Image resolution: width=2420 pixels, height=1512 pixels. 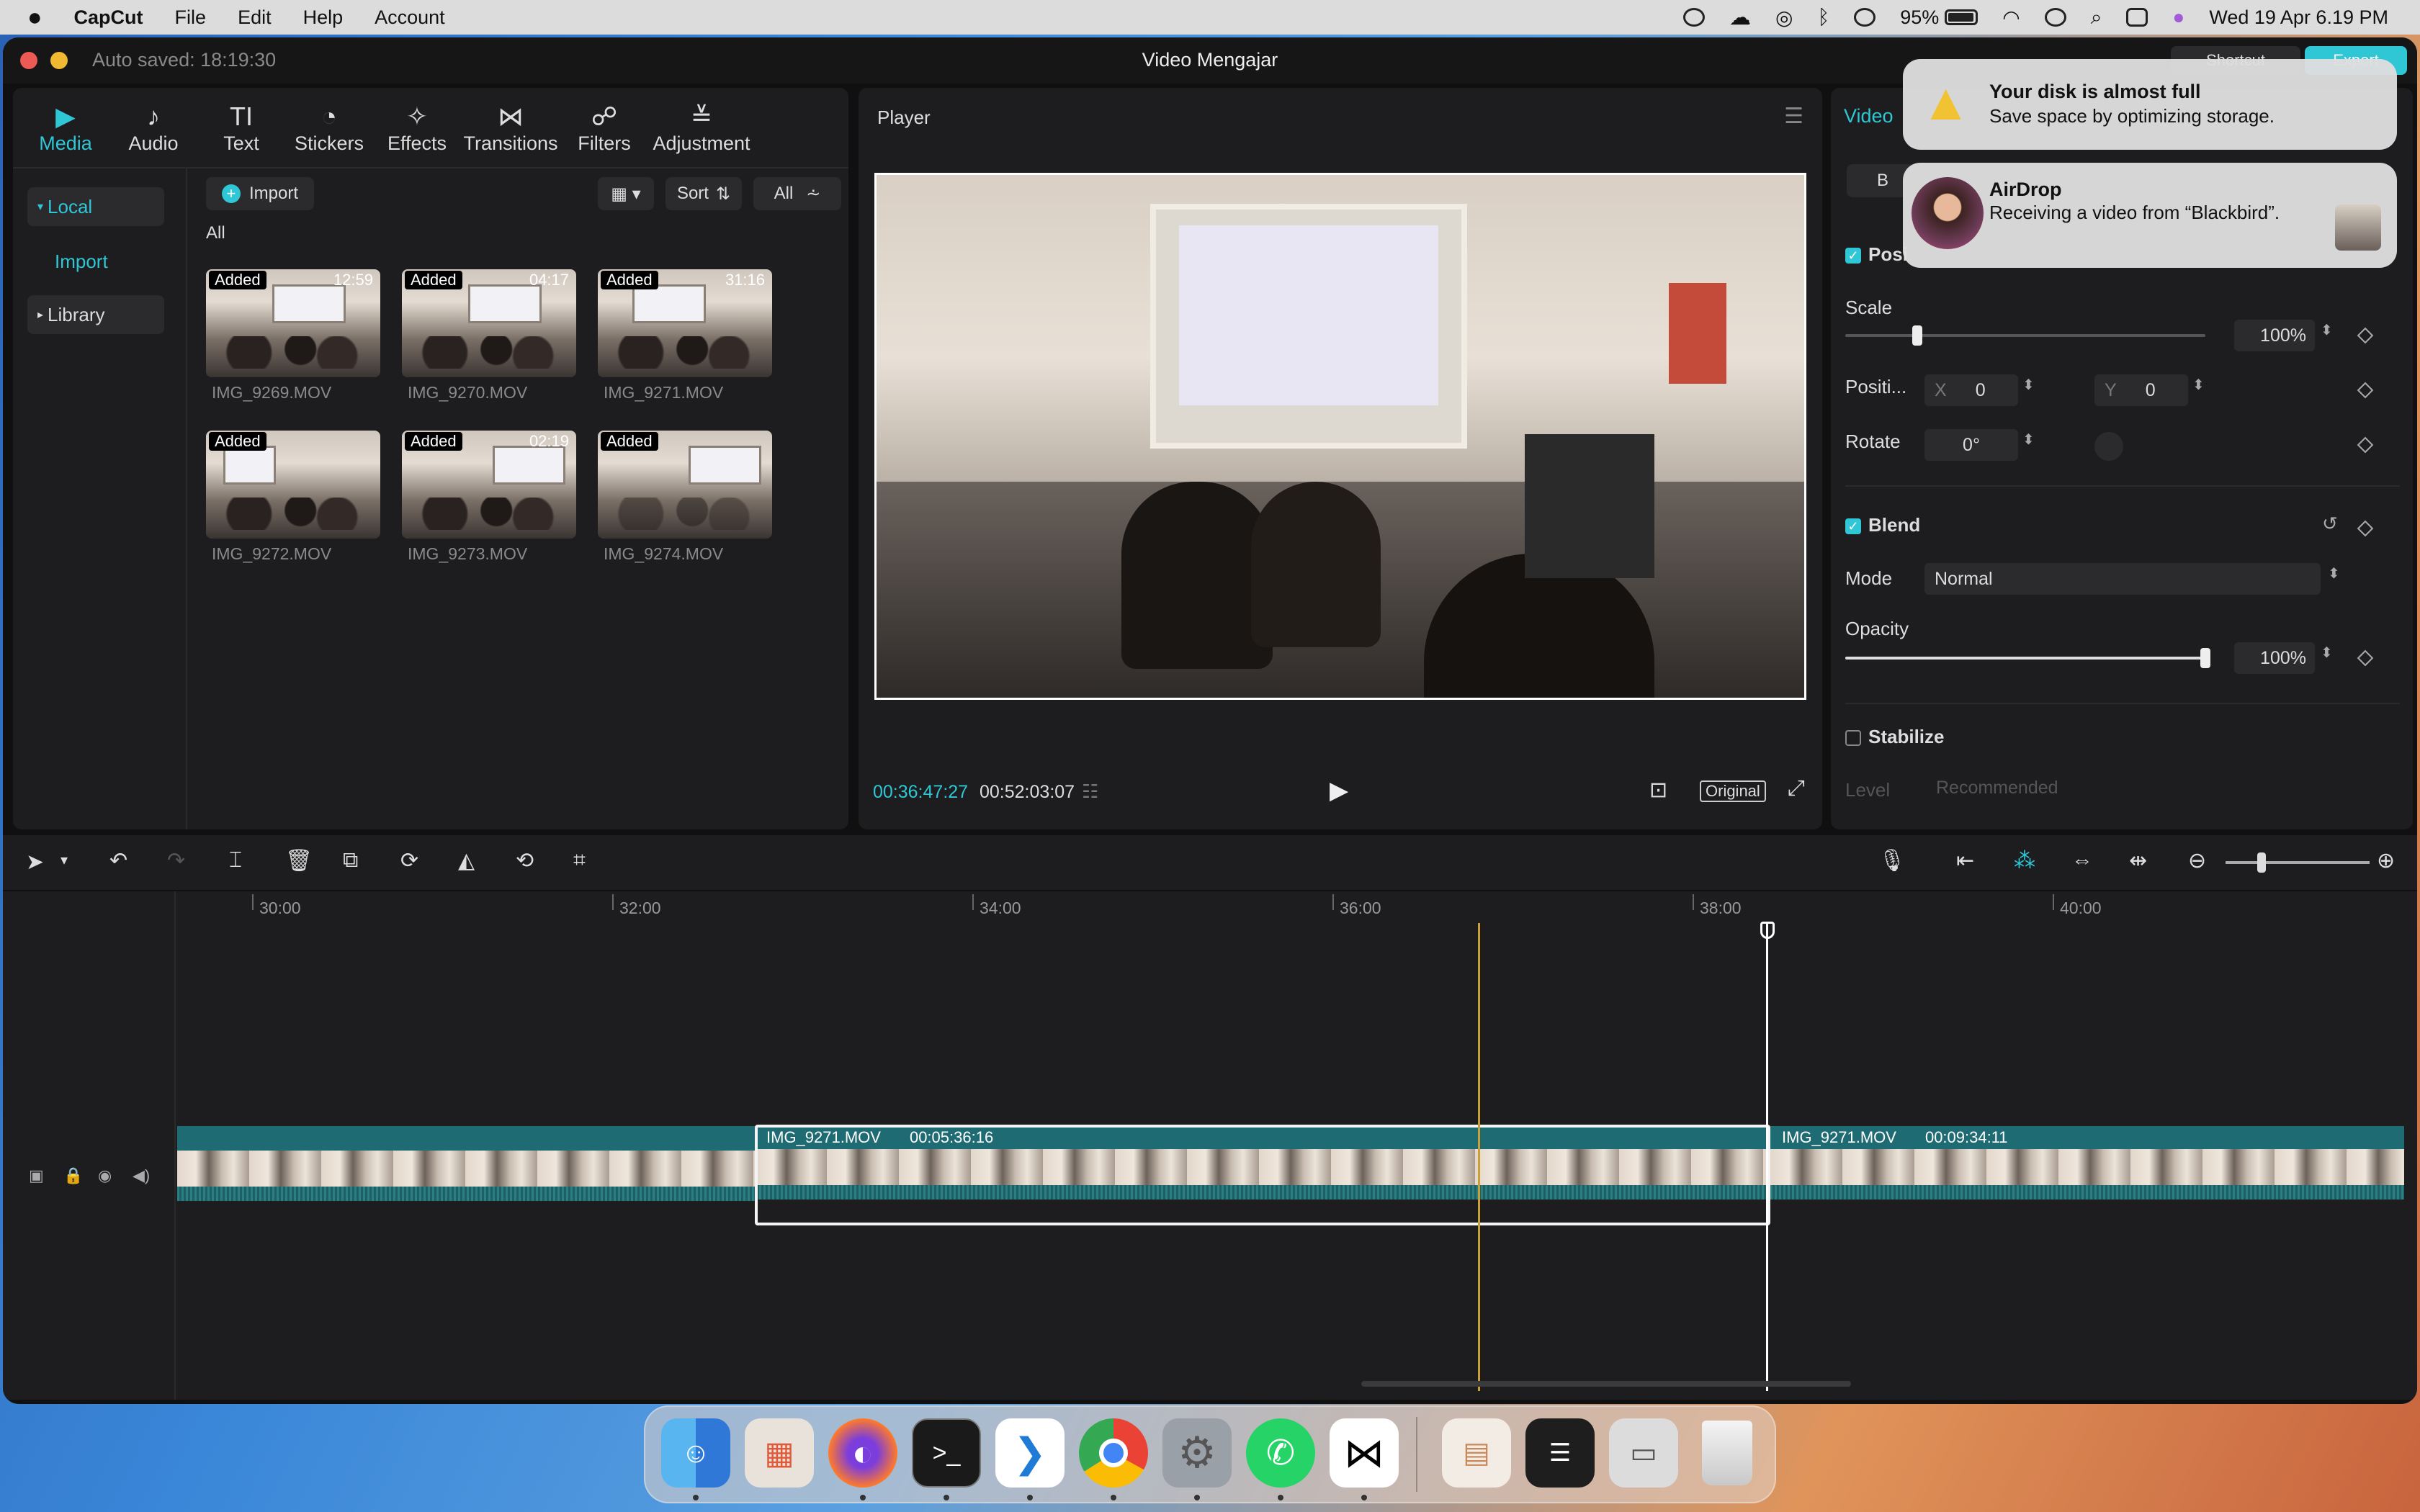 What do you see at coordinates (35, 862) in the screenshot?
I see `select-tool-icon: ➤` at bounding box center [35, 862].